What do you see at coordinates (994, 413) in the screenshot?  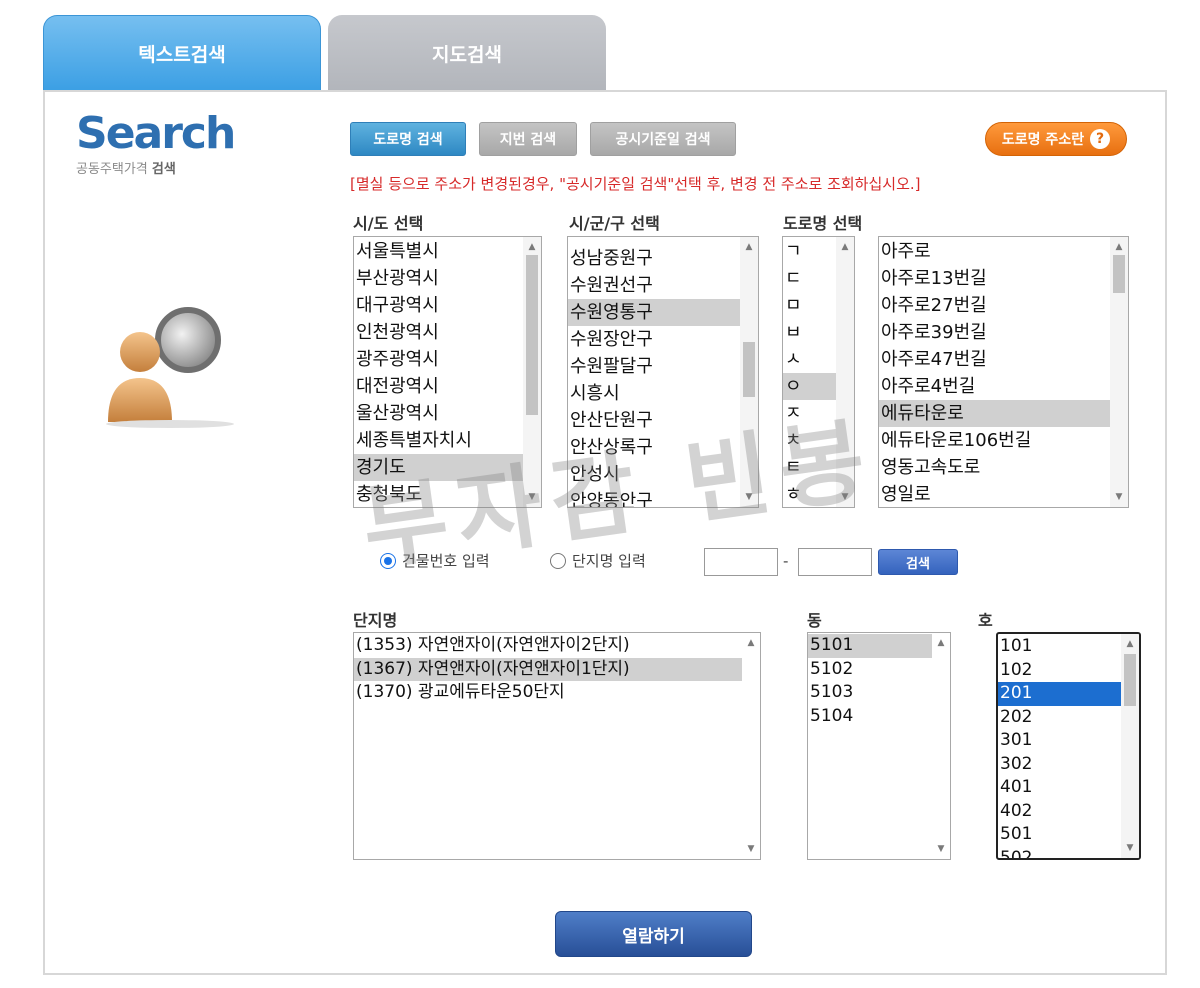 I see `road-option: 에듀타운로` at bounding box center [994, 413].